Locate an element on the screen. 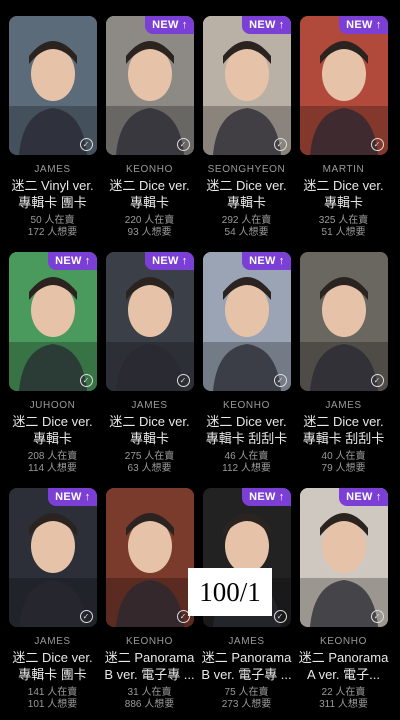  photocard-item: NEW ↑ ✓ KEONHO 迷二 Dice ver. 專輯卡 220 人在賣 93 人想要 is located at coordinates (149, 130).